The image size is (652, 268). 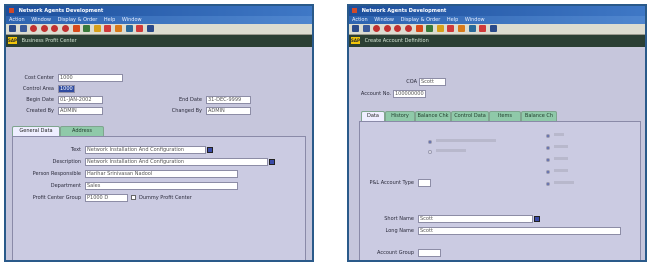 I want to click on coa-label: COA, so click(x=411, y=82).